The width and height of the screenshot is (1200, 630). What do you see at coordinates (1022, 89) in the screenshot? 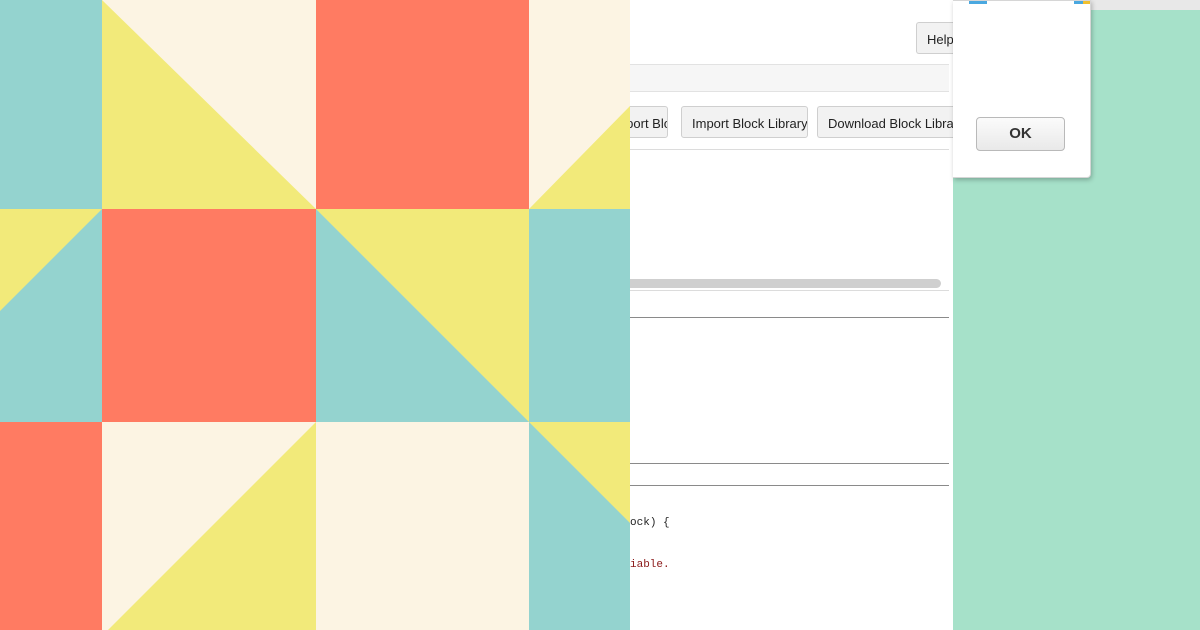
I see `alert-dialog: OK` at bounding box center [1022, 89].